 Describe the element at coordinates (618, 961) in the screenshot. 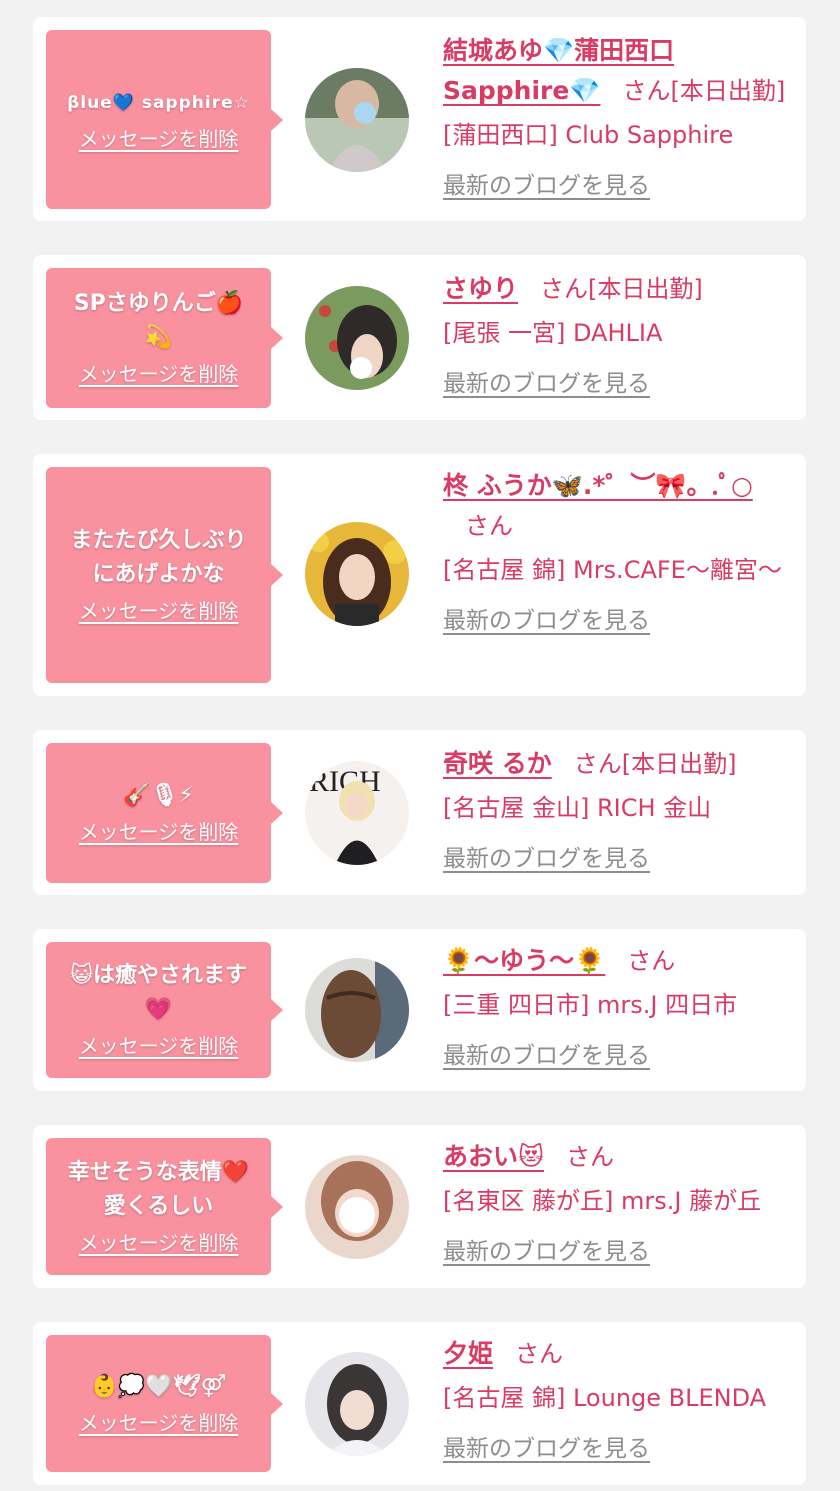

I see `name-line: 🌻～ゆう～🌻 さん` at that location.